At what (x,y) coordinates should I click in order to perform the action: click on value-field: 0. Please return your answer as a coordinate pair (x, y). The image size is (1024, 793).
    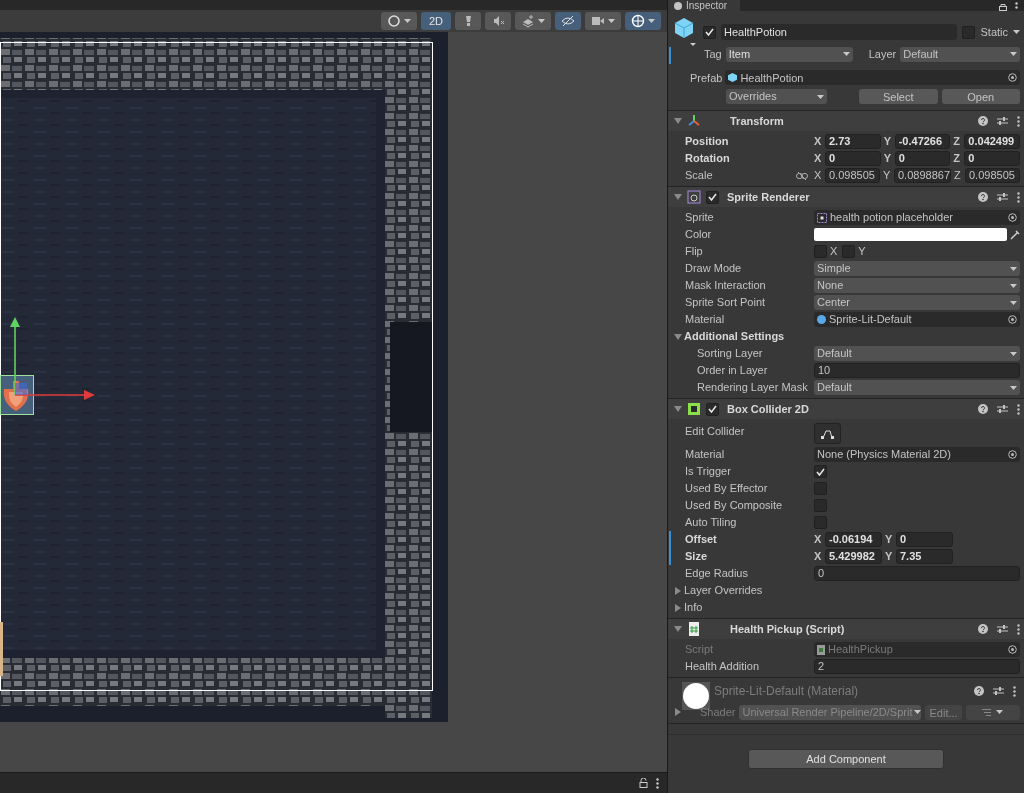
    Looking at the image, I should click on (917, 573).